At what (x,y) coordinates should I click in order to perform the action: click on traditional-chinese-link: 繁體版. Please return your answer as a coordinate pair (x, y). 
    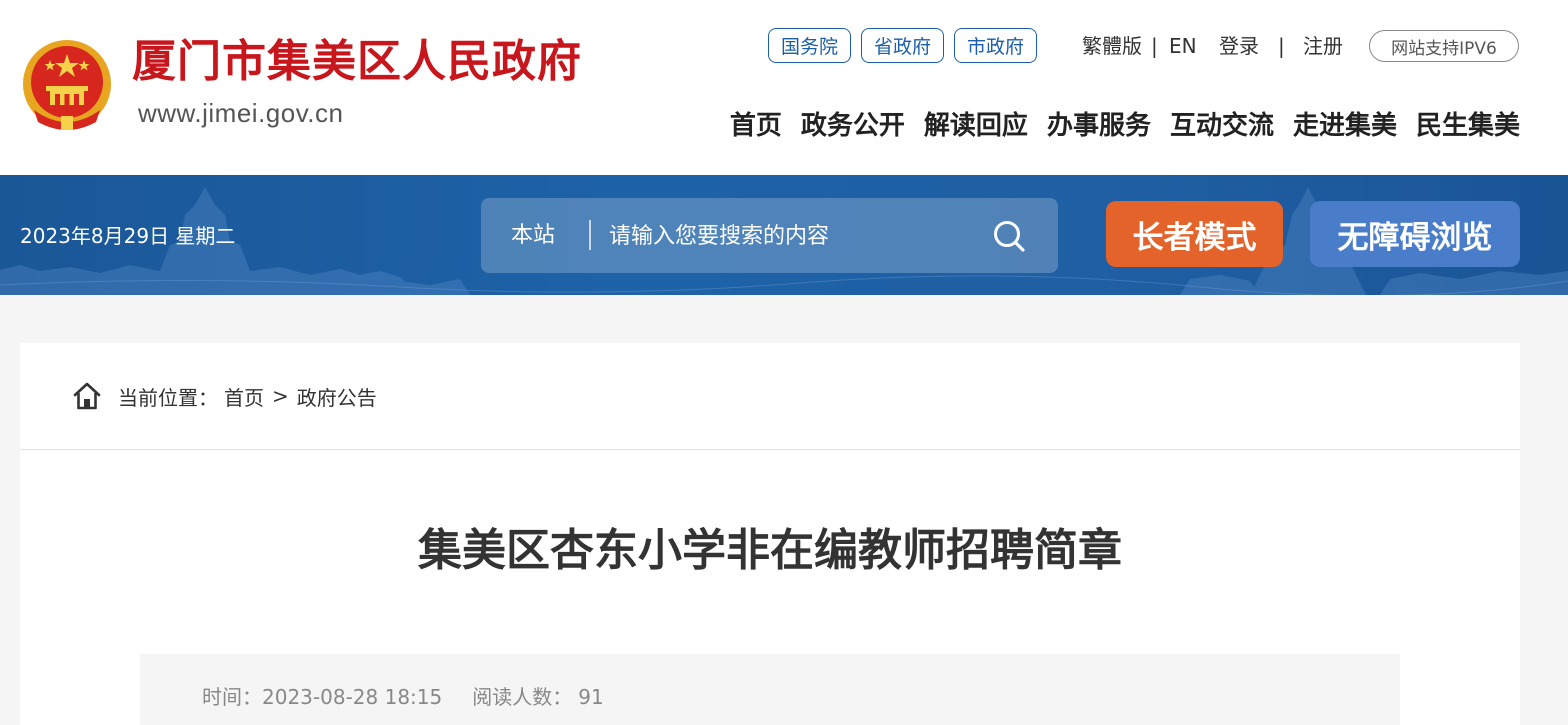
    Looking at the image, I should click on (1112, 46).